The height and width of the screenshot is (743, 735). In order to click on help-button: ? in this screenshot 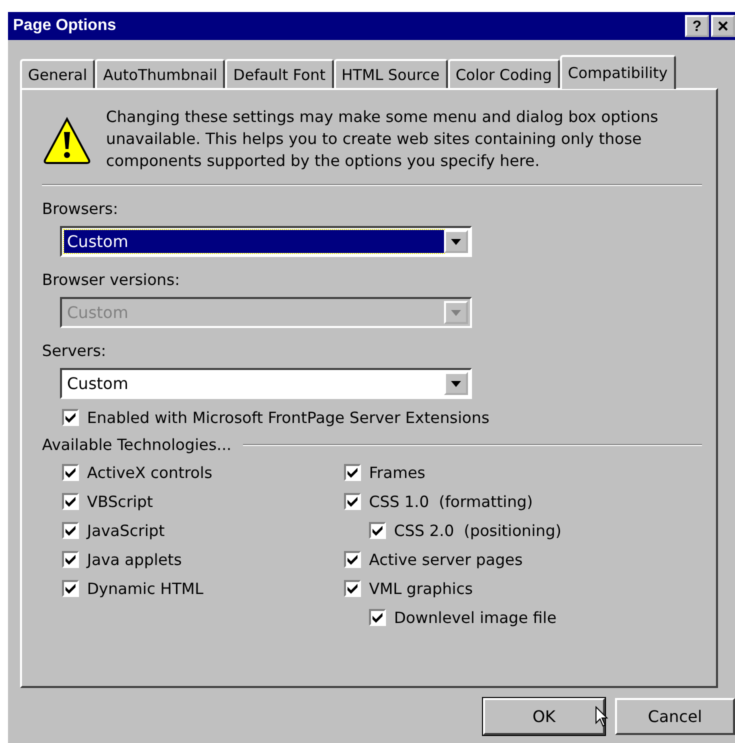, I will do `click(697, 26)`.